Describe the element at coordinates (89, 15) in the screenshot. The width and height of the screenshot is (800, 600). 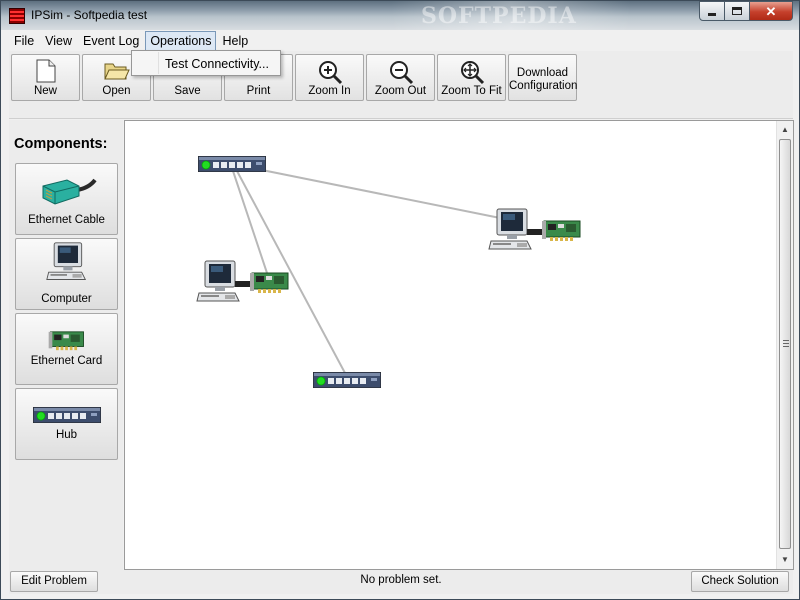
I see `window-title: IPSim - Softpedia test` at that location.